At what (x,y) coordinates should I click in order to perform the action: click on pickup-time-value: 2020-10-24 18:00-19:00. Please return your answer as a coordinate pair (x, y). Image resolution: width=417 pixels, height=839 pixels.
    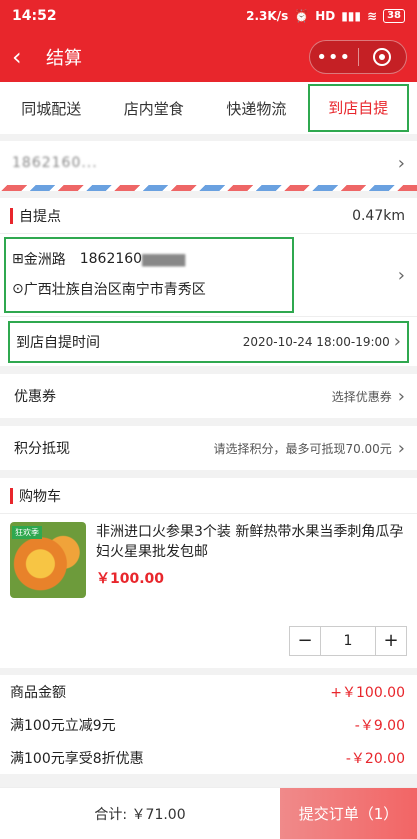
    Looking at the image, I should click on (316, 341).